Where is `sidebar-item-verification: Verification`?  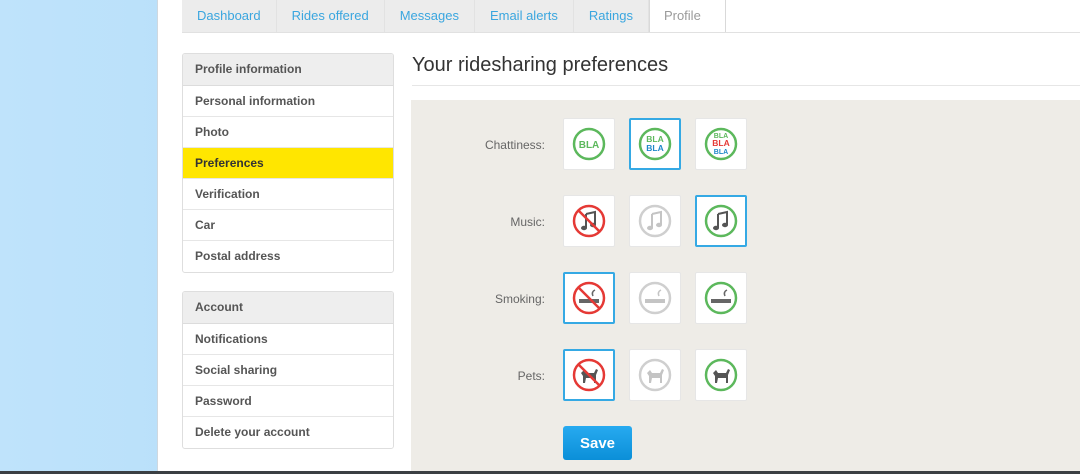 sidebar-item-verification: Verification is located at coordinates (288, 194).